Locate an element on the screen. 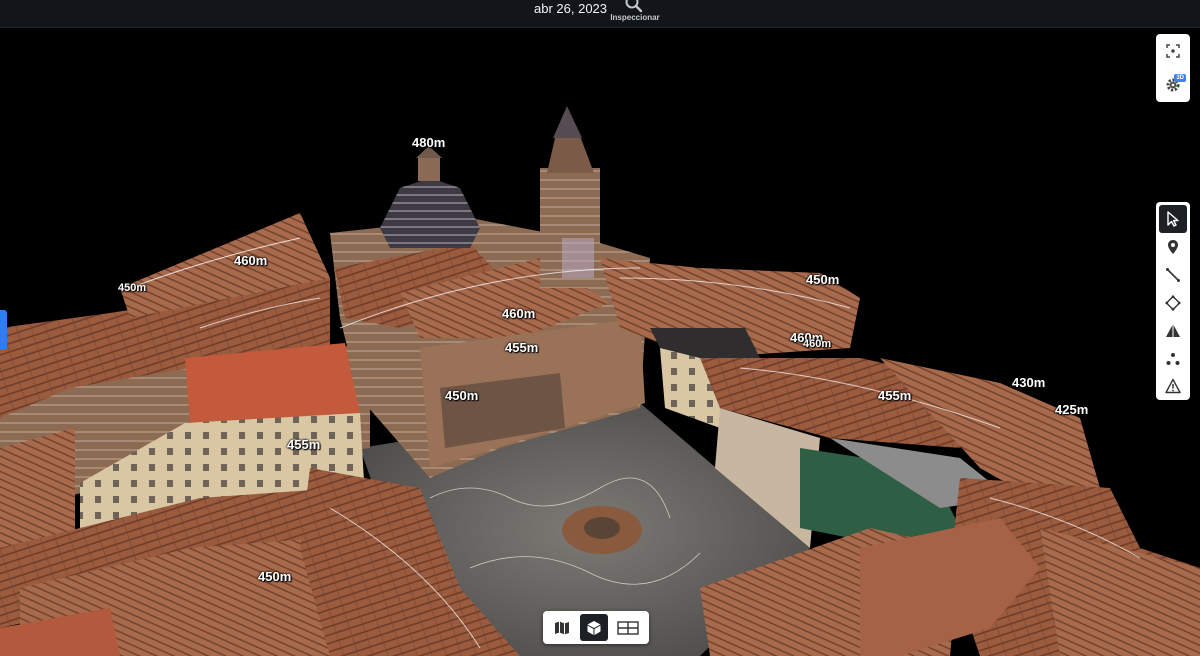 Image resolution: width=1200 pixels, height=656 pixels. inspect-button: Inspeccionar is located at coordinates (635, 13).